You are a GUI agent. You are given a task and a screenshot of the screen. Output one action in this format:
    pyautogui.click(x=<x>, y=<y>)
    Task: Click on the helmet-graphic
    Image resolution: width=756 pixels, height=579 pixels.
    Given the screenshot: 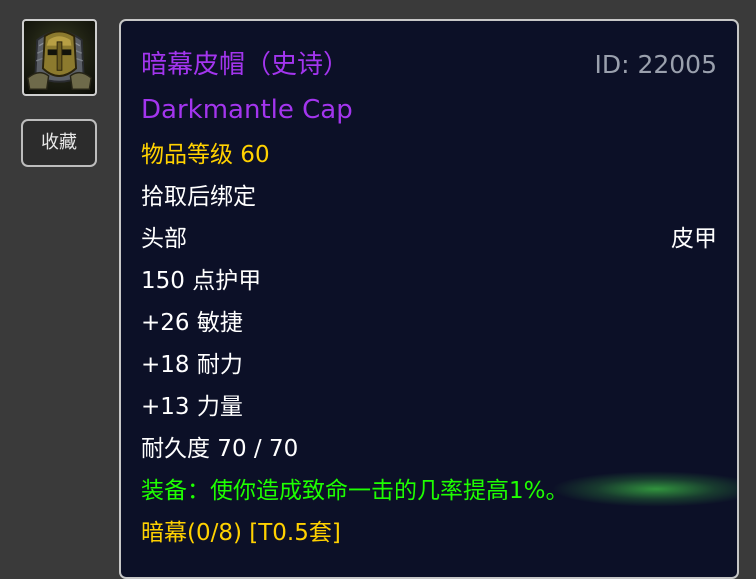 What is the action you would take?
    pyautogui.click(x=59, y=60)
    